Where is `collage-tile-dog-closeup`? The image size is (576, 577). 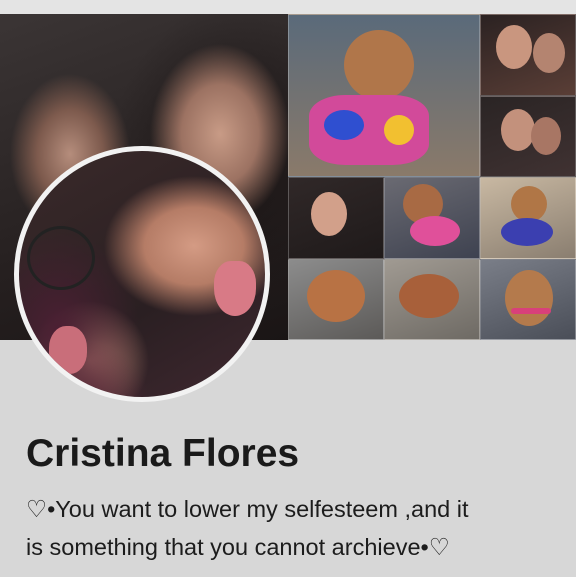
collage-tile-dog-closeup is located at coordinates (336, 299).